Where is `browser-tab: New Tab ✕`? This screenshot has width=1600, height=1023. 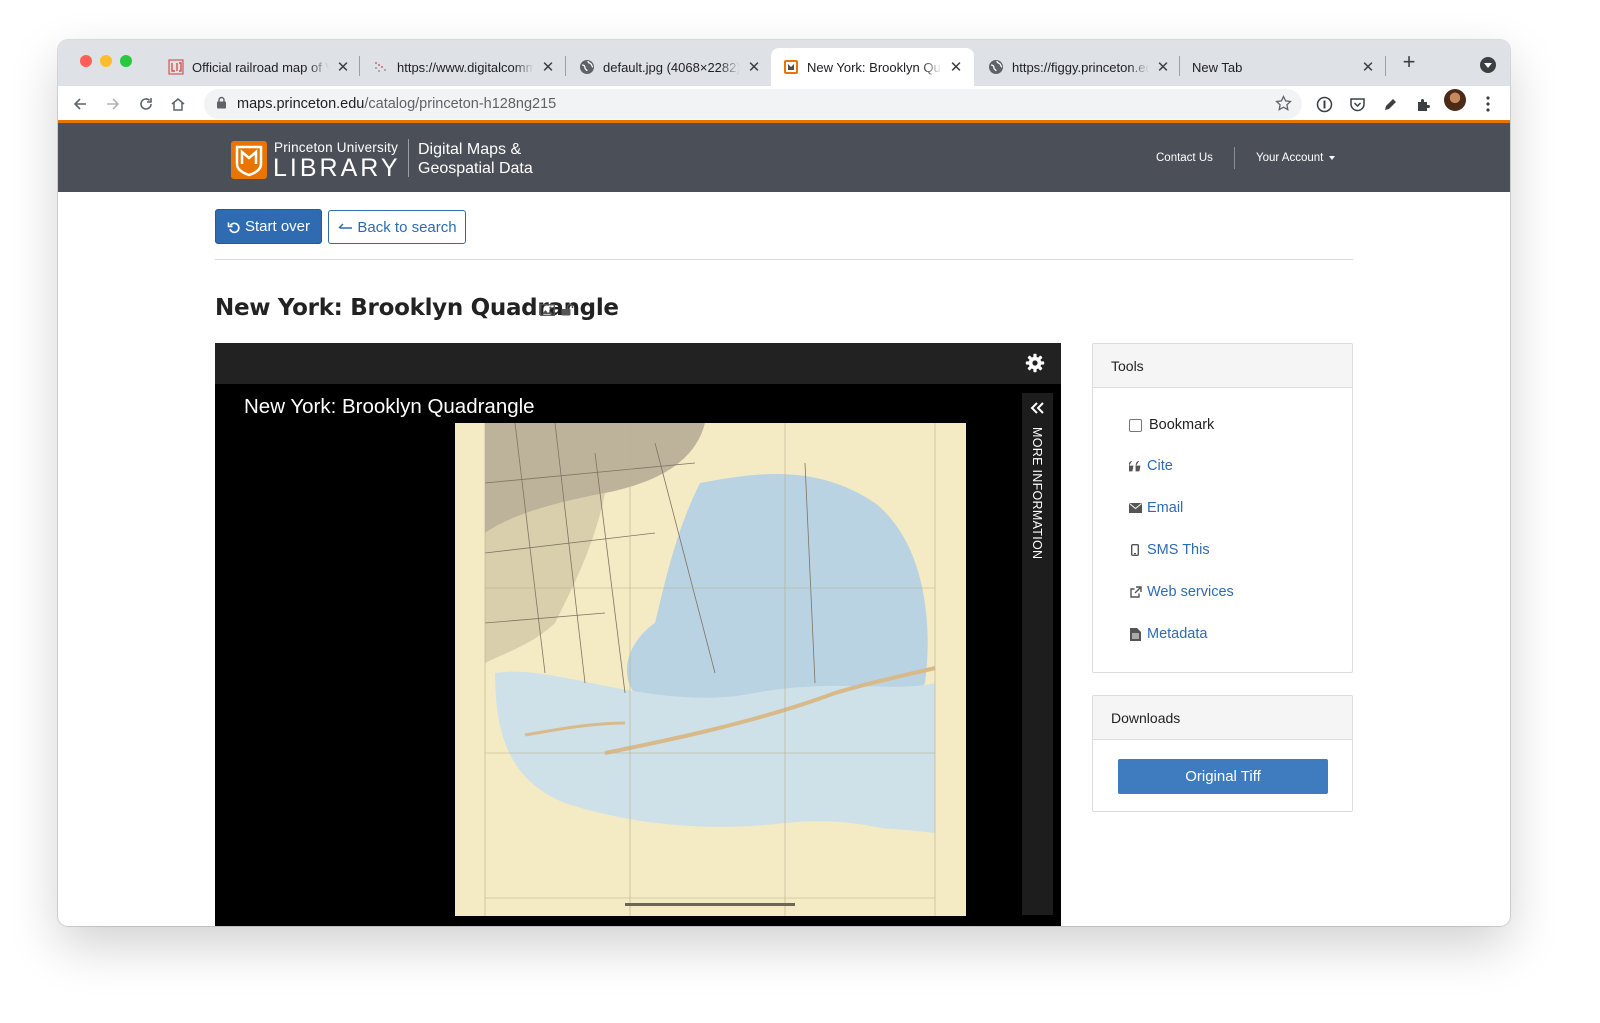 browser-tab: New Tab ✕ is located at coordinates (1283, 67).